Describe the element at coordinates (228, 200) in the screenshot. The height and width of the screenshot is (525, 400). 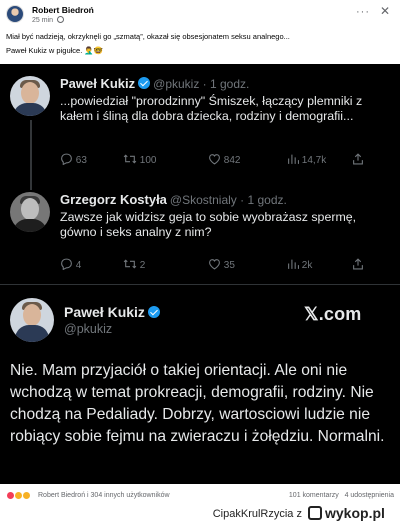
I see `tweet-2-handle: @Skostnialy · 1 godz.` at that location.